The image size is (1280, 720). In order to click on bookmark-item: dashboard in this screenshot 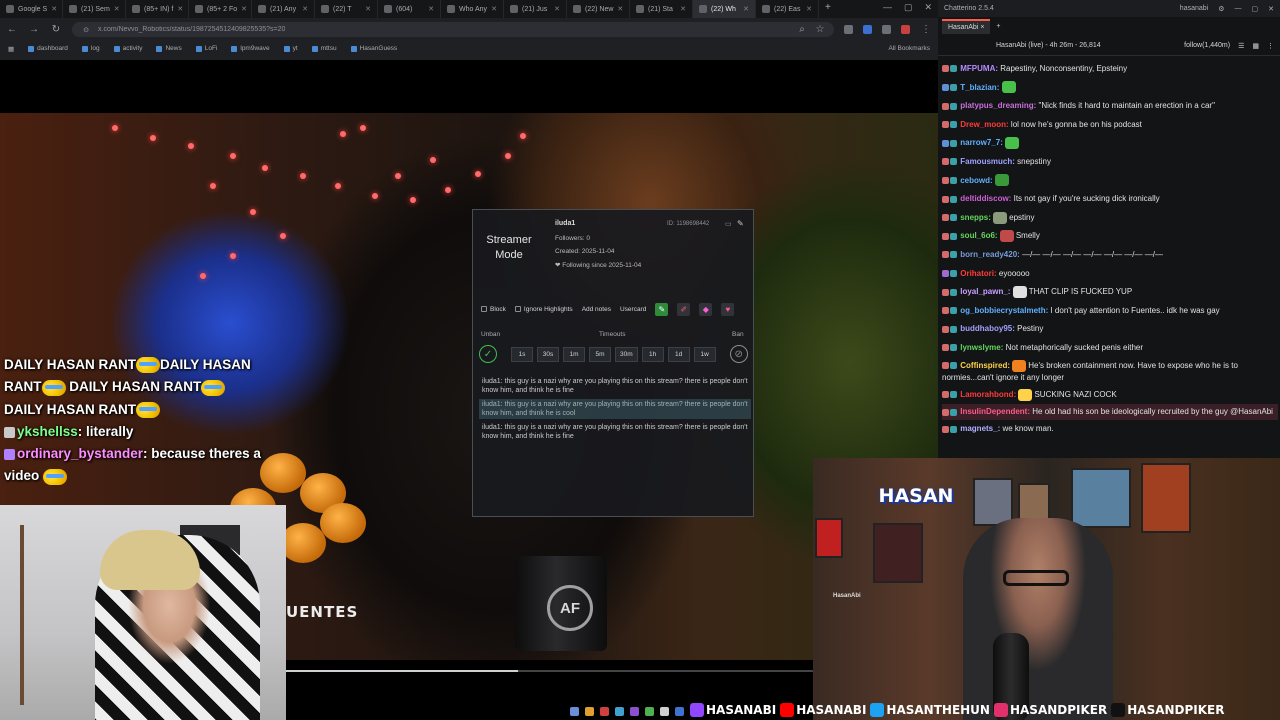, I will do `click(48, 48)`.